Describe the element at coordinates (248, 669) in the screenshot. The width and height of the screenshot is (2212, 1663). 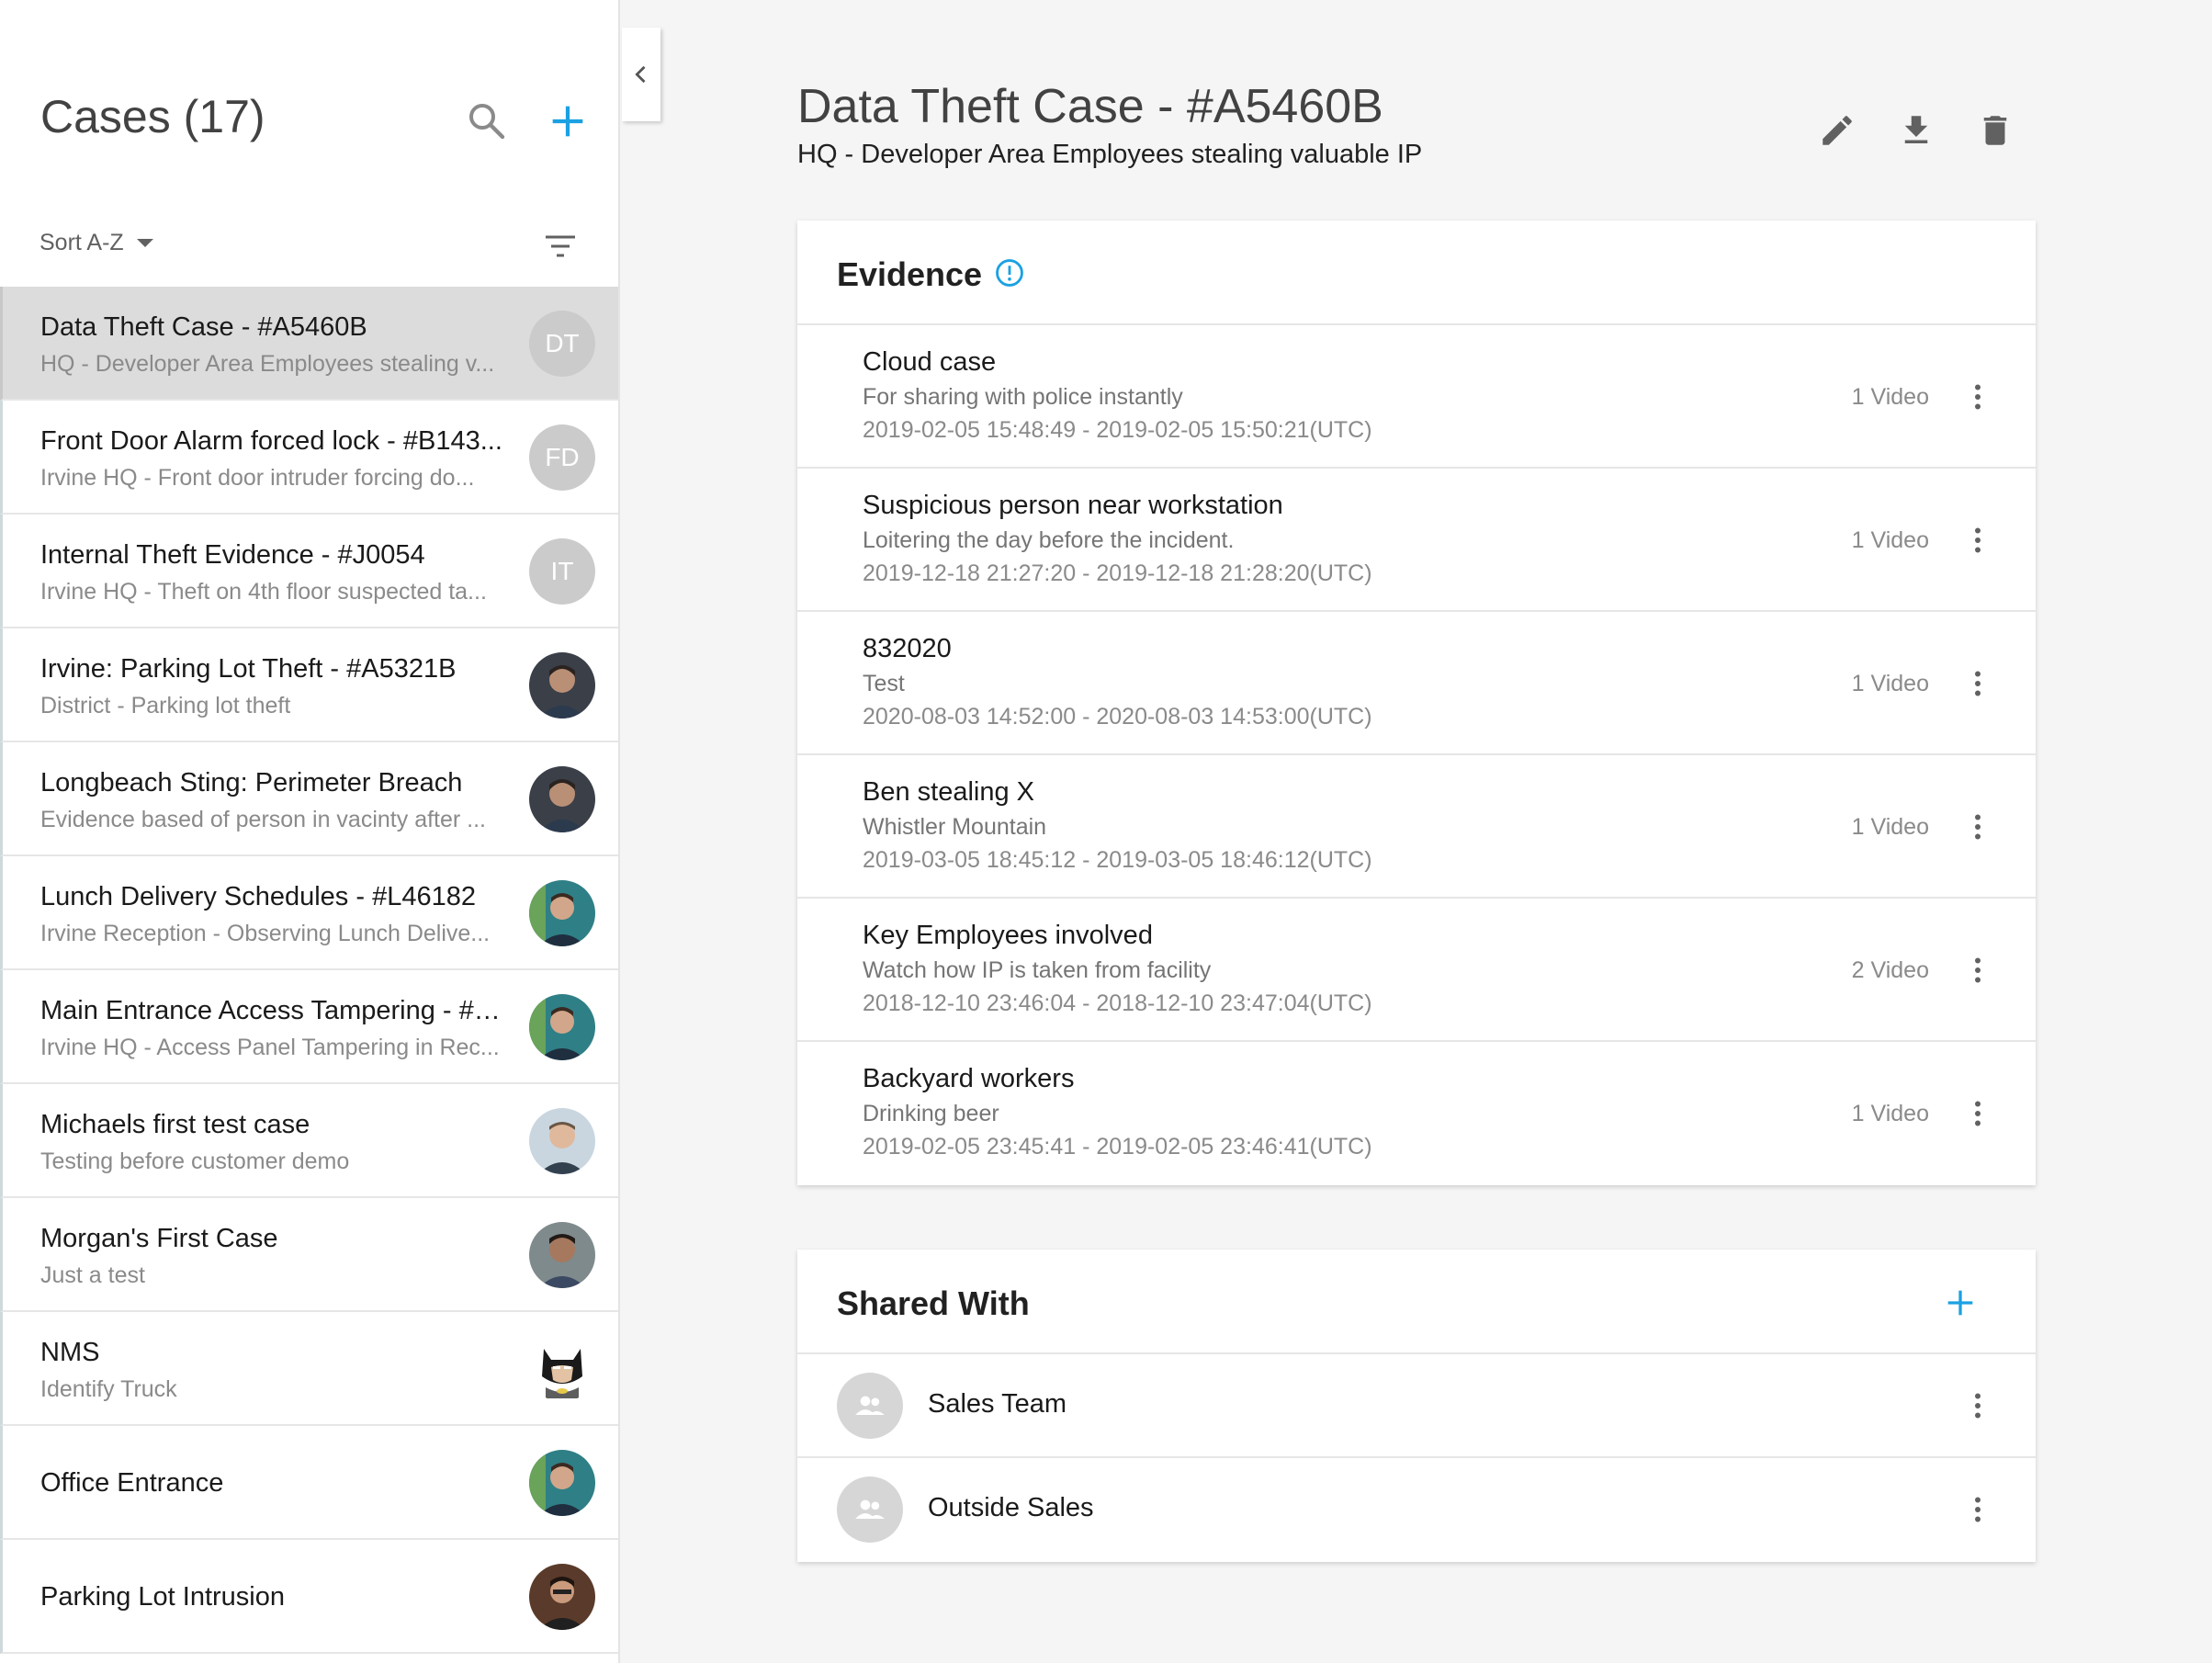
I see `case-title: Irvine: Parking Lot Theft - #A5321B` at that location.